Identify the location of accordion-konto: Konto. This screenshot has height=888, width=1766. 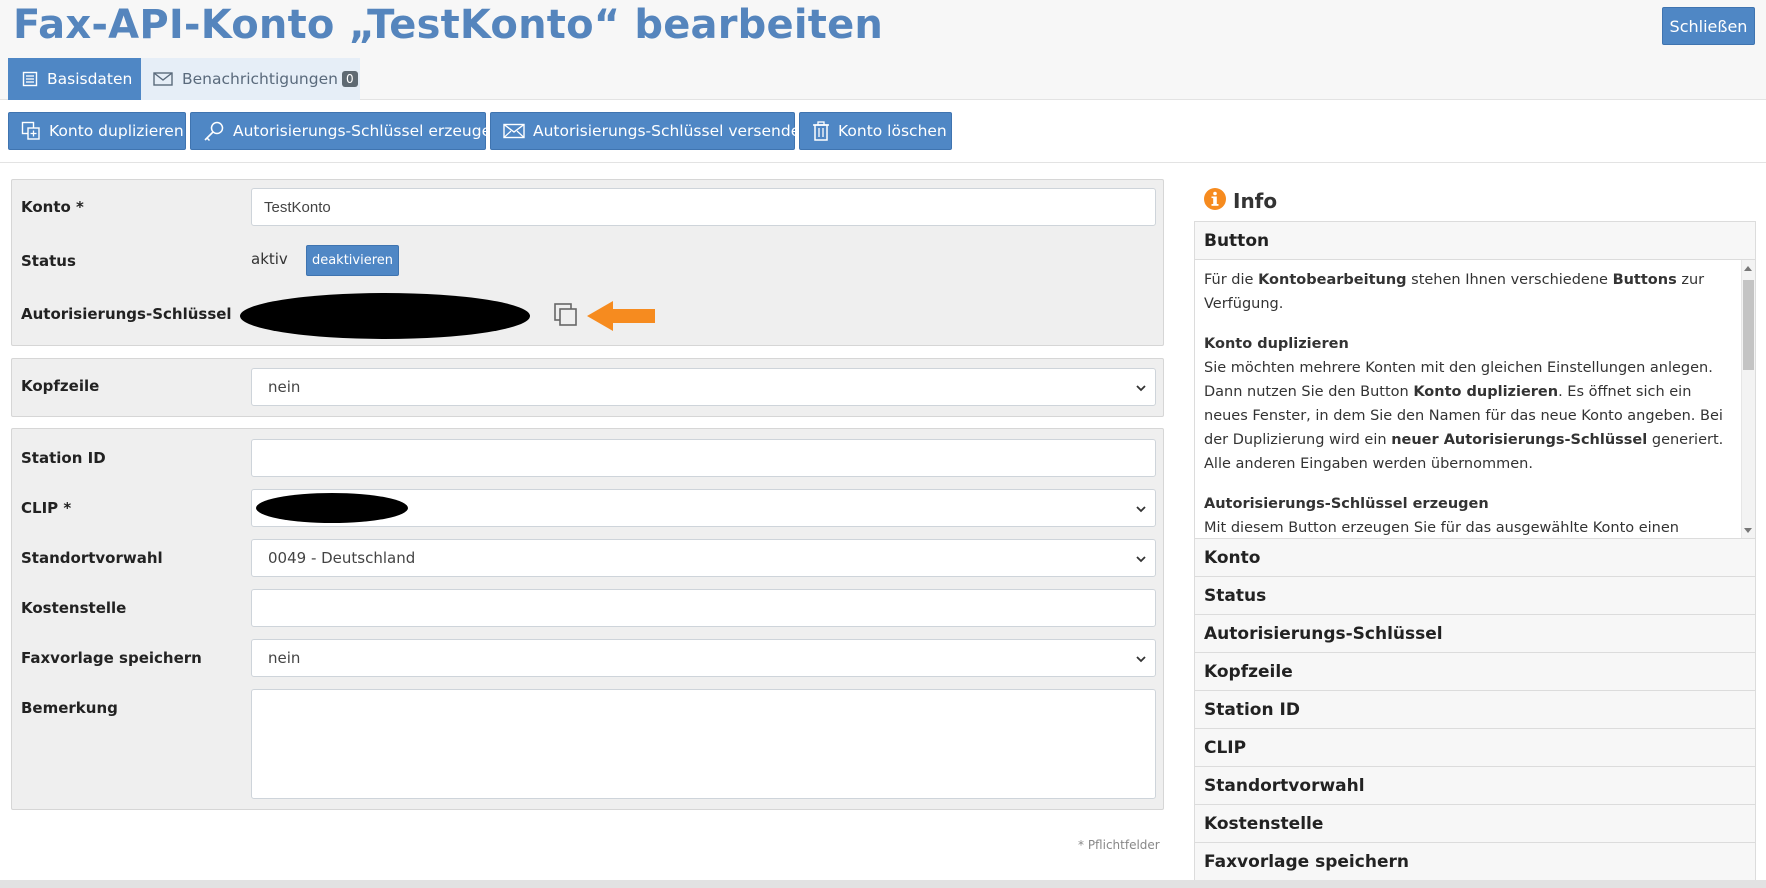
(1475, 558).